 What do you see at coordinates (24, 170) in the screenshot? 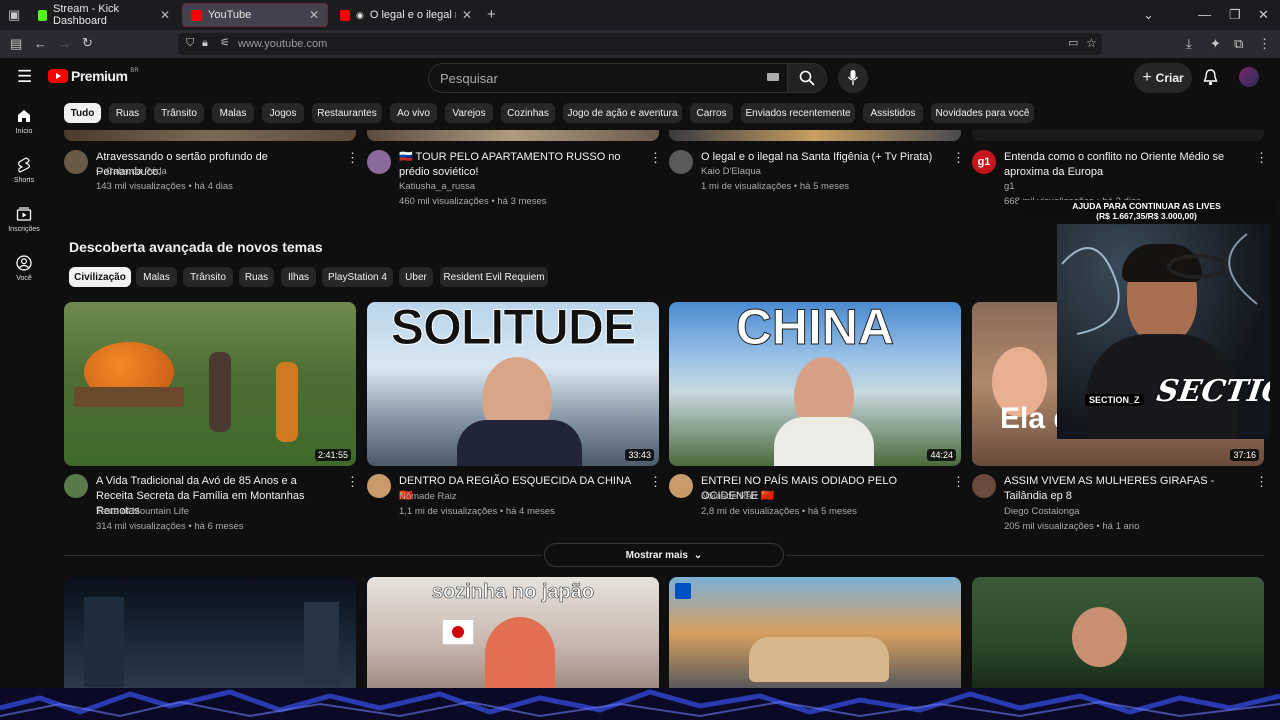
I see `sidebar-item-shorts: Shorts` at bounding box center [24, 170].